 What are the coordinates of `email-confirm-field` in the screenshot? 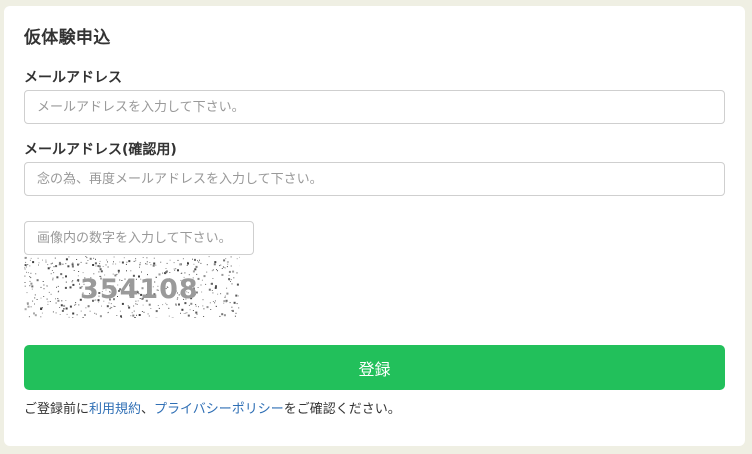 It's located at (374, 179).